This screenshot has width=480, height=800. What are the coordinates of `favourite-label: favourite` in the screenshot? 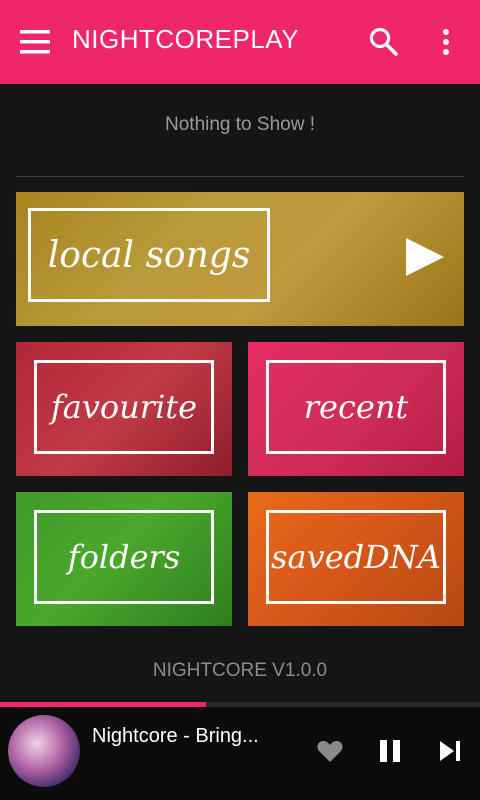 It's located at (124, 407).